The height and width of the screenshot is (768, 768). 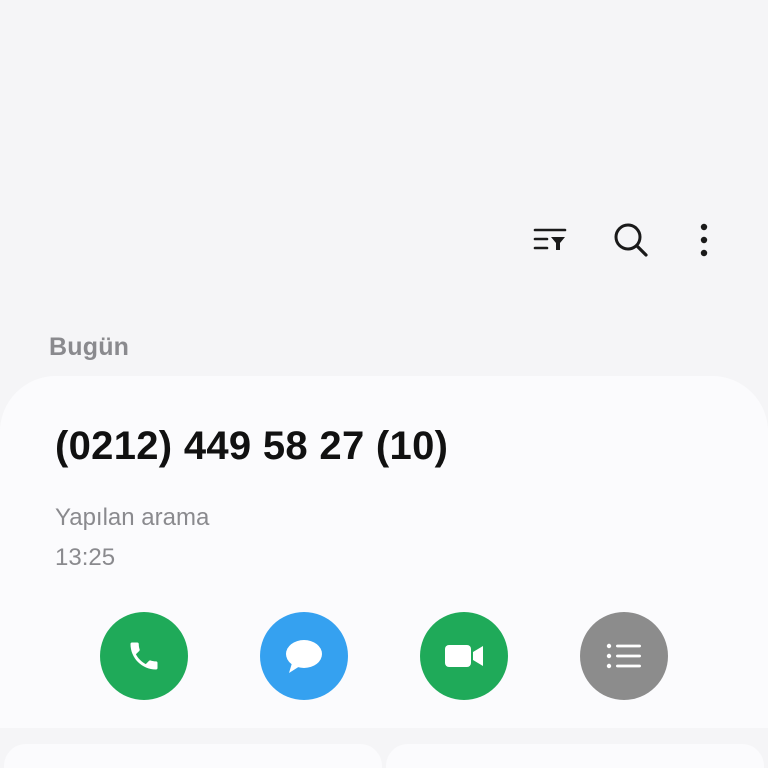 I want to click on more-options-button, so click(x=704, y=240).